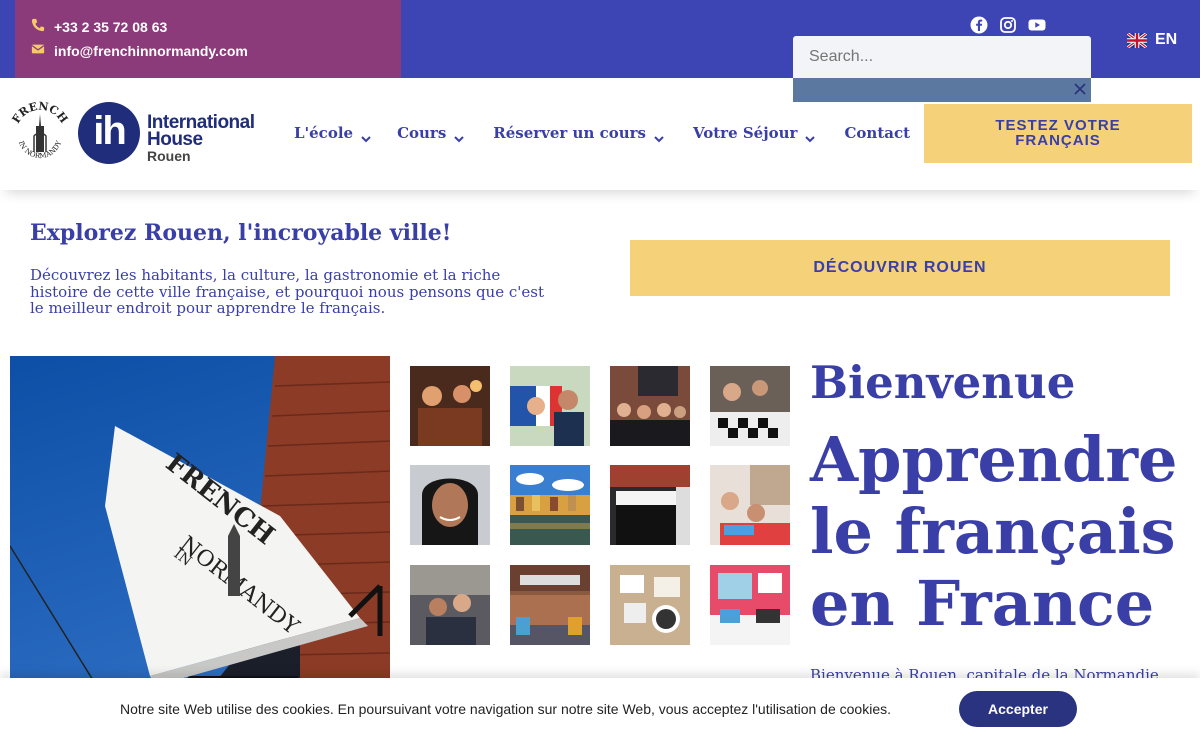 The image size is (1200, 740). I want to click on phone-link: +33 2 35 72 08 63, so click(99, 26).